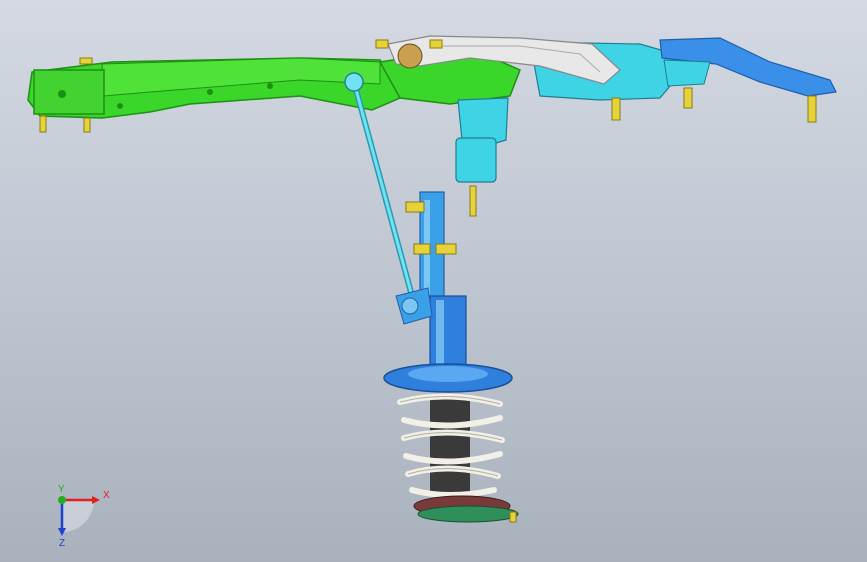  Describe the element at coordinates (62, 543) in the screenshot. I see `z-axis-label: Z` at that location.